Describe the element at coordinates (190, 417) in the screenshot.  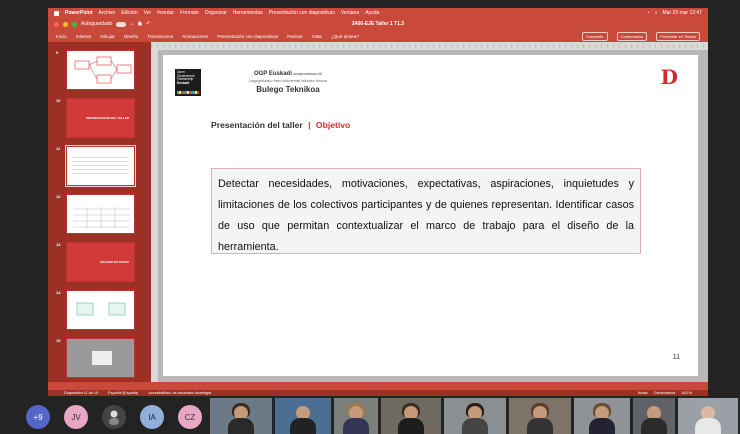
I see `participant-avatar: CZ` at that location.